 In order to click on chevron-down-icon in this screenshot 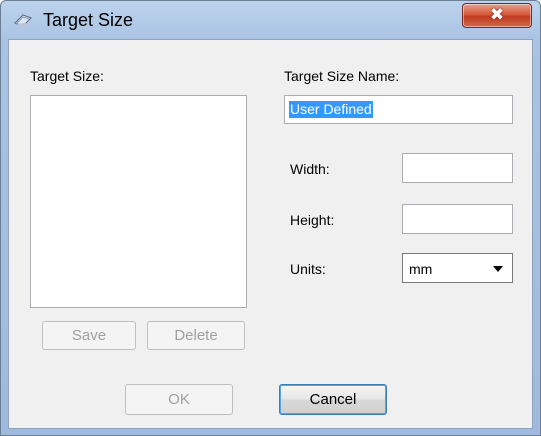, I will do `click(498, 269)`.